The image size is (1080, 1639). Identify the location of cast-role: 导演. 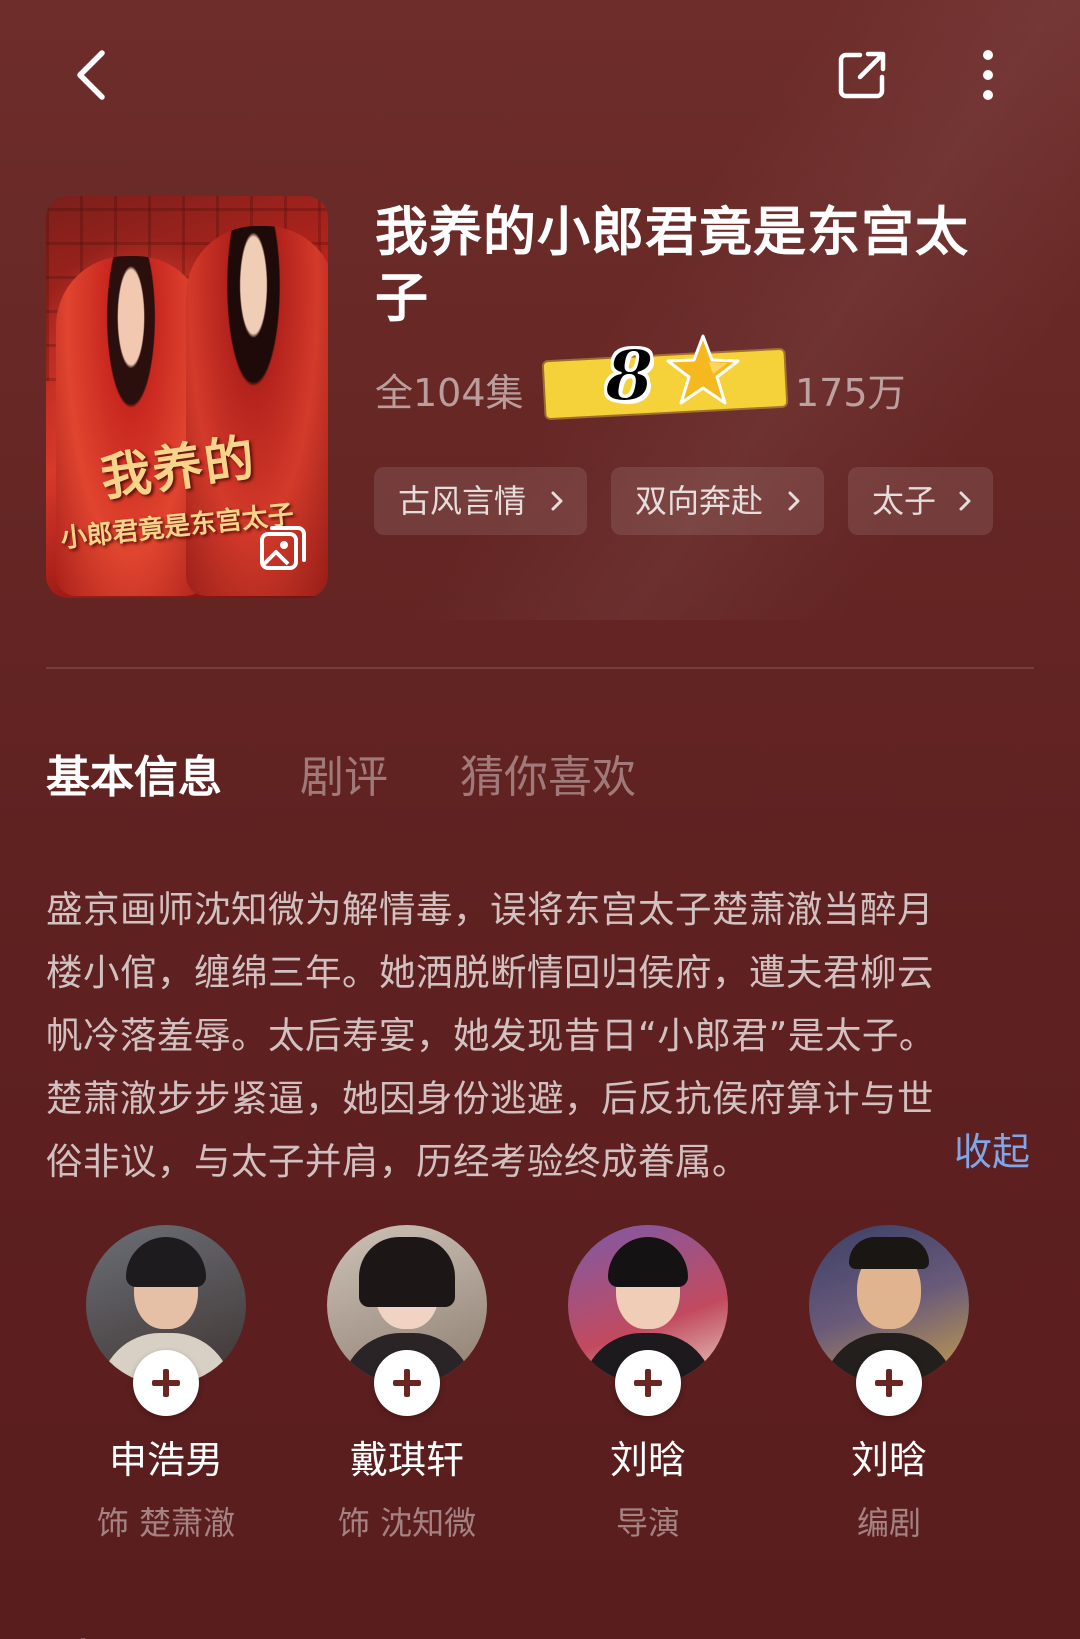
(647, 1523).